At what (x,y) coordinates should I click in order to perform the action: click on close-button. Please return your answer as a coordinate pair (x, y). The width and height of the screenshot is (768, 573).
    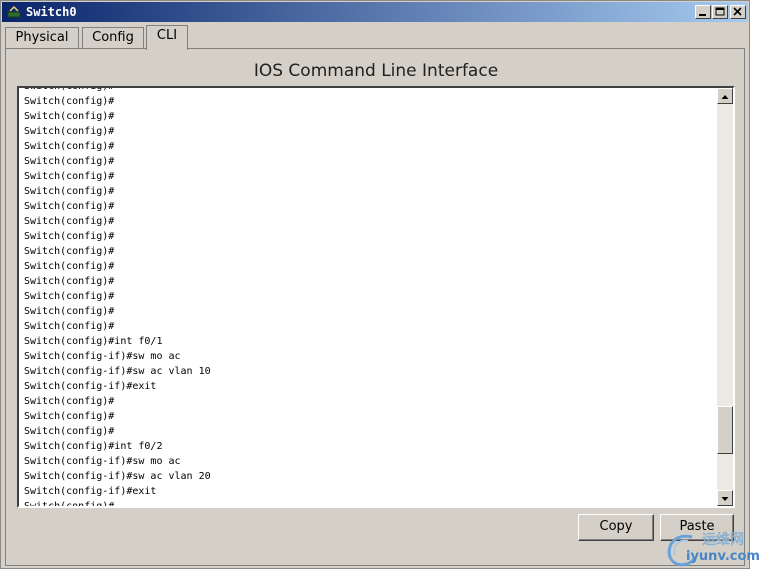
    Looking at the image, I should click on (738, 12).